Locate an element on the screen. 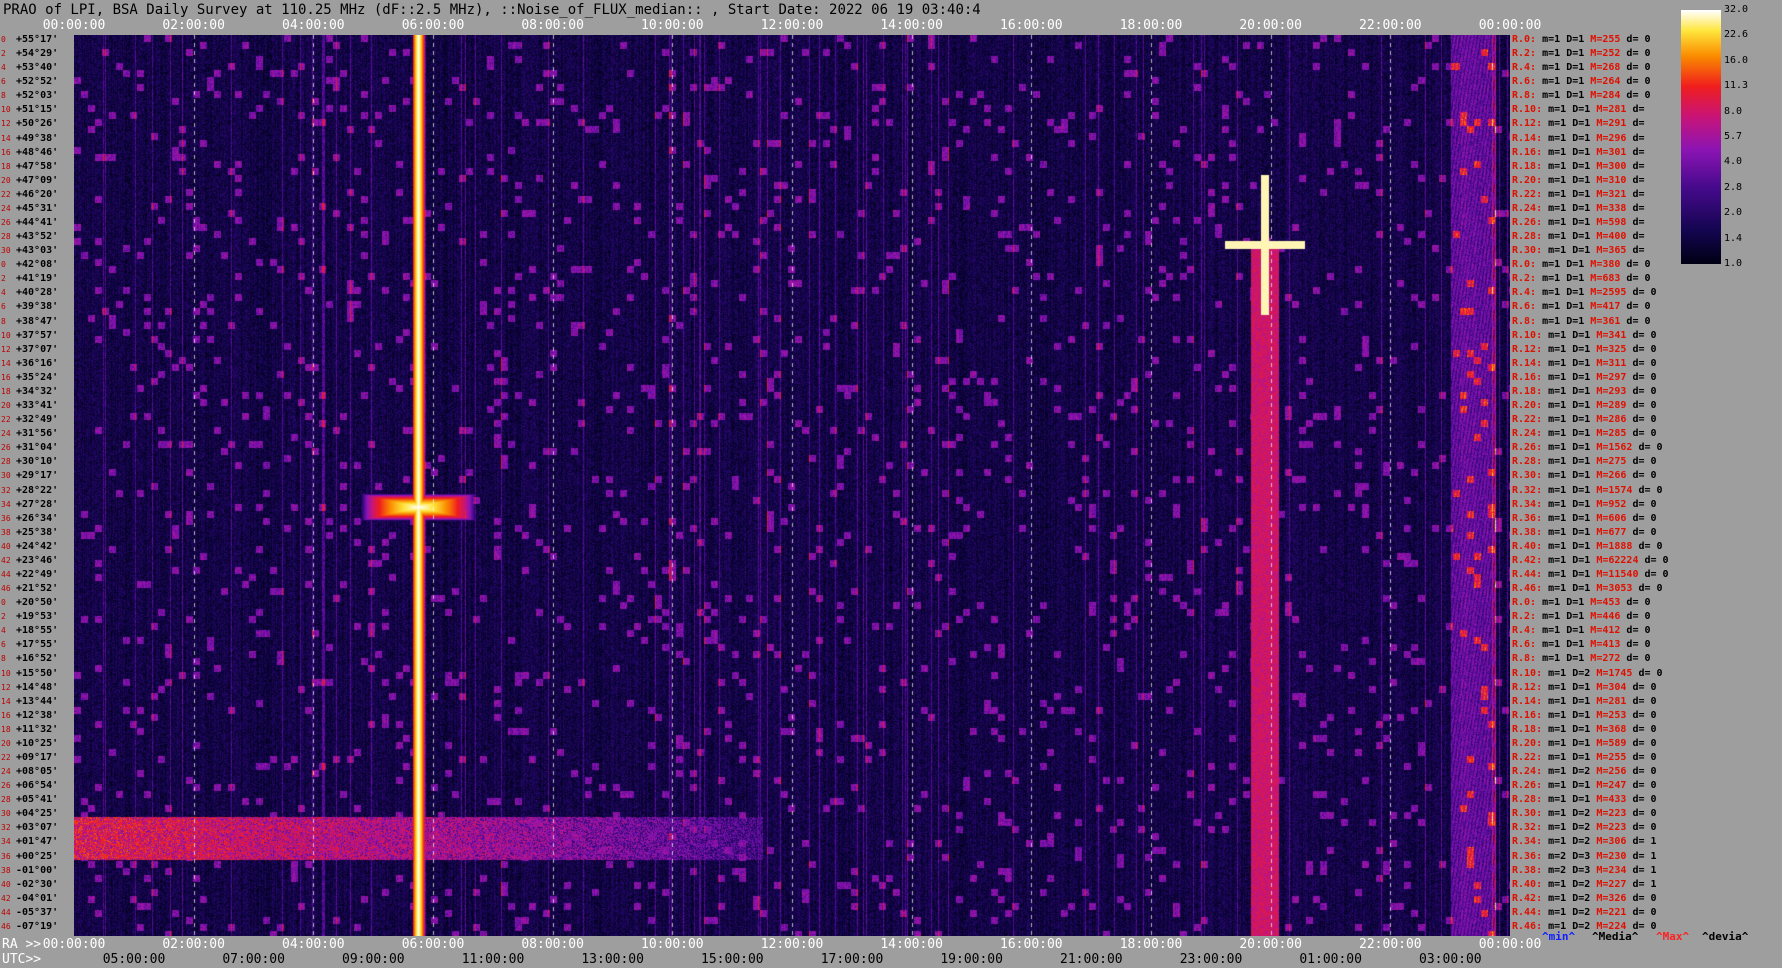 This screenshot has height=968, width=1782. row-info-max: M=1574 is located at coordinates (1611, 490).